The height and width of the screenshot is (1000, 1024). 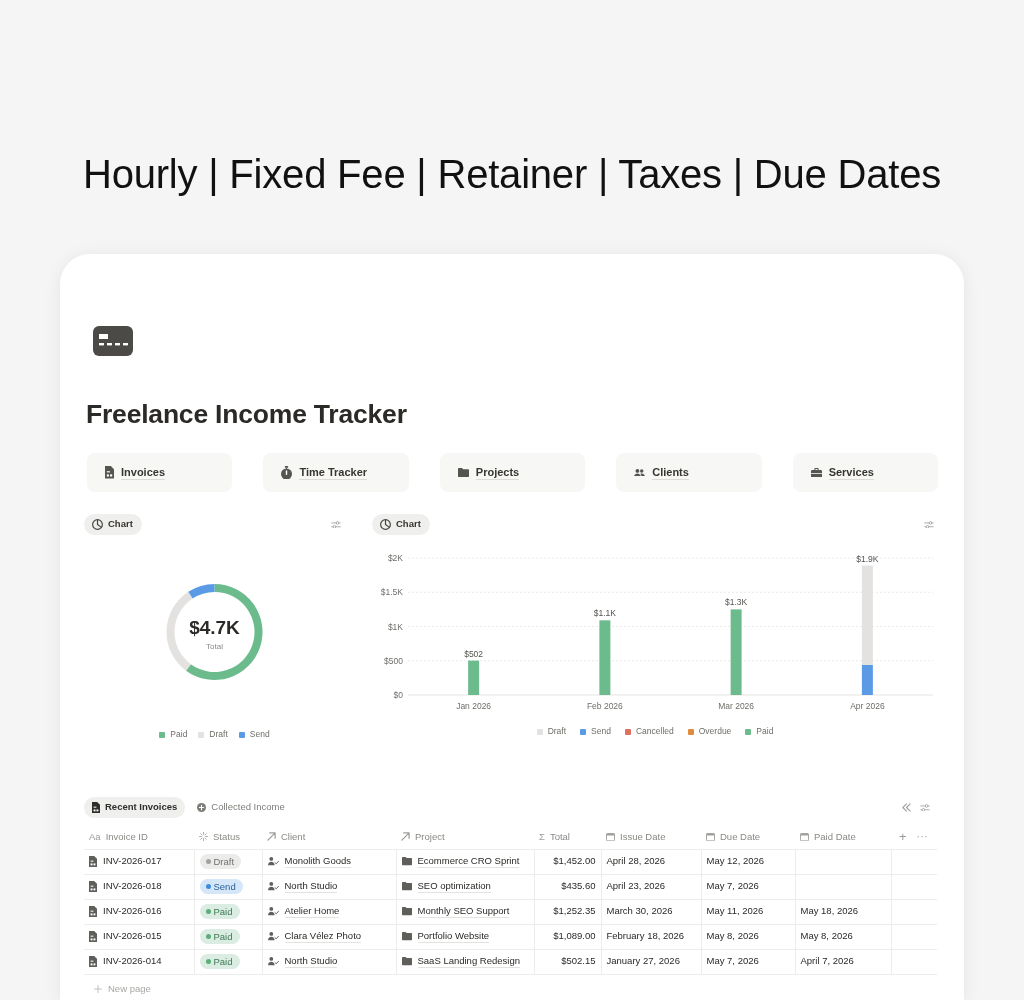 I want to click on plus-circle-icon, so click(x=202, y=808).